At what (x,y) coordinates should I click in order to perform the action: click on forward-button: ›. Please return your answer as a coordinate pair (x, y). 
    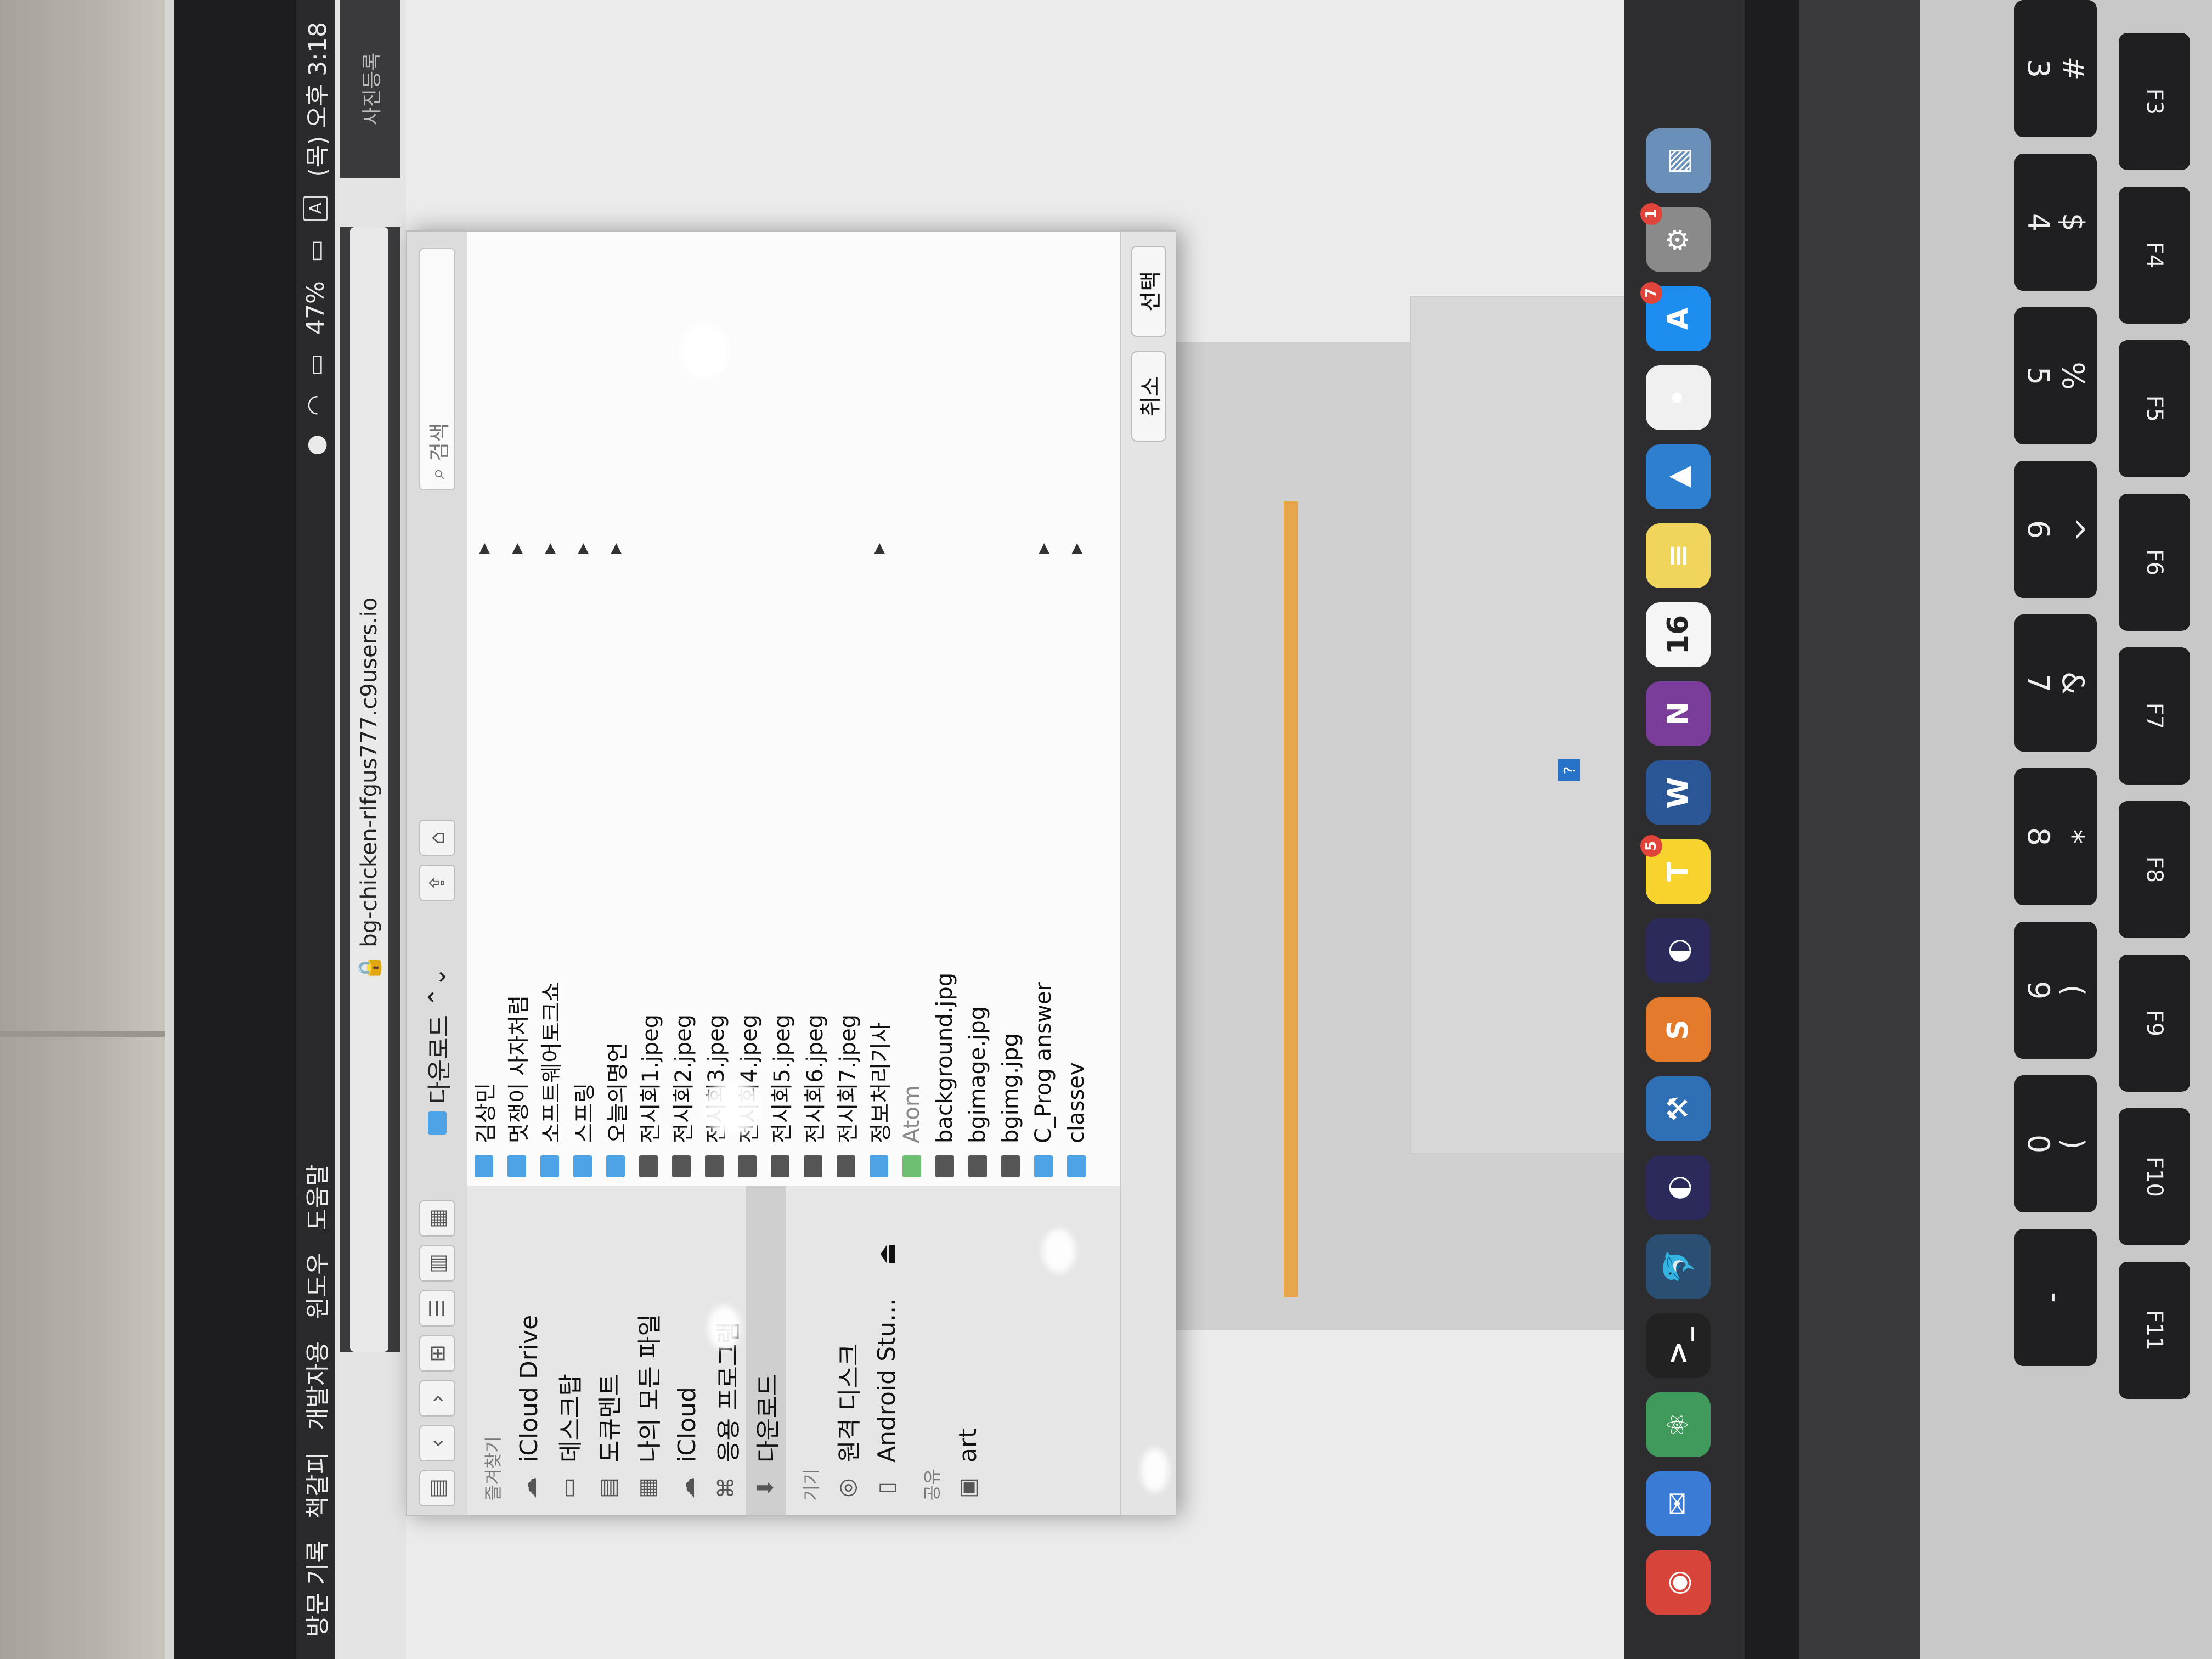
    Looking at the image, I should click on (437, 1398).